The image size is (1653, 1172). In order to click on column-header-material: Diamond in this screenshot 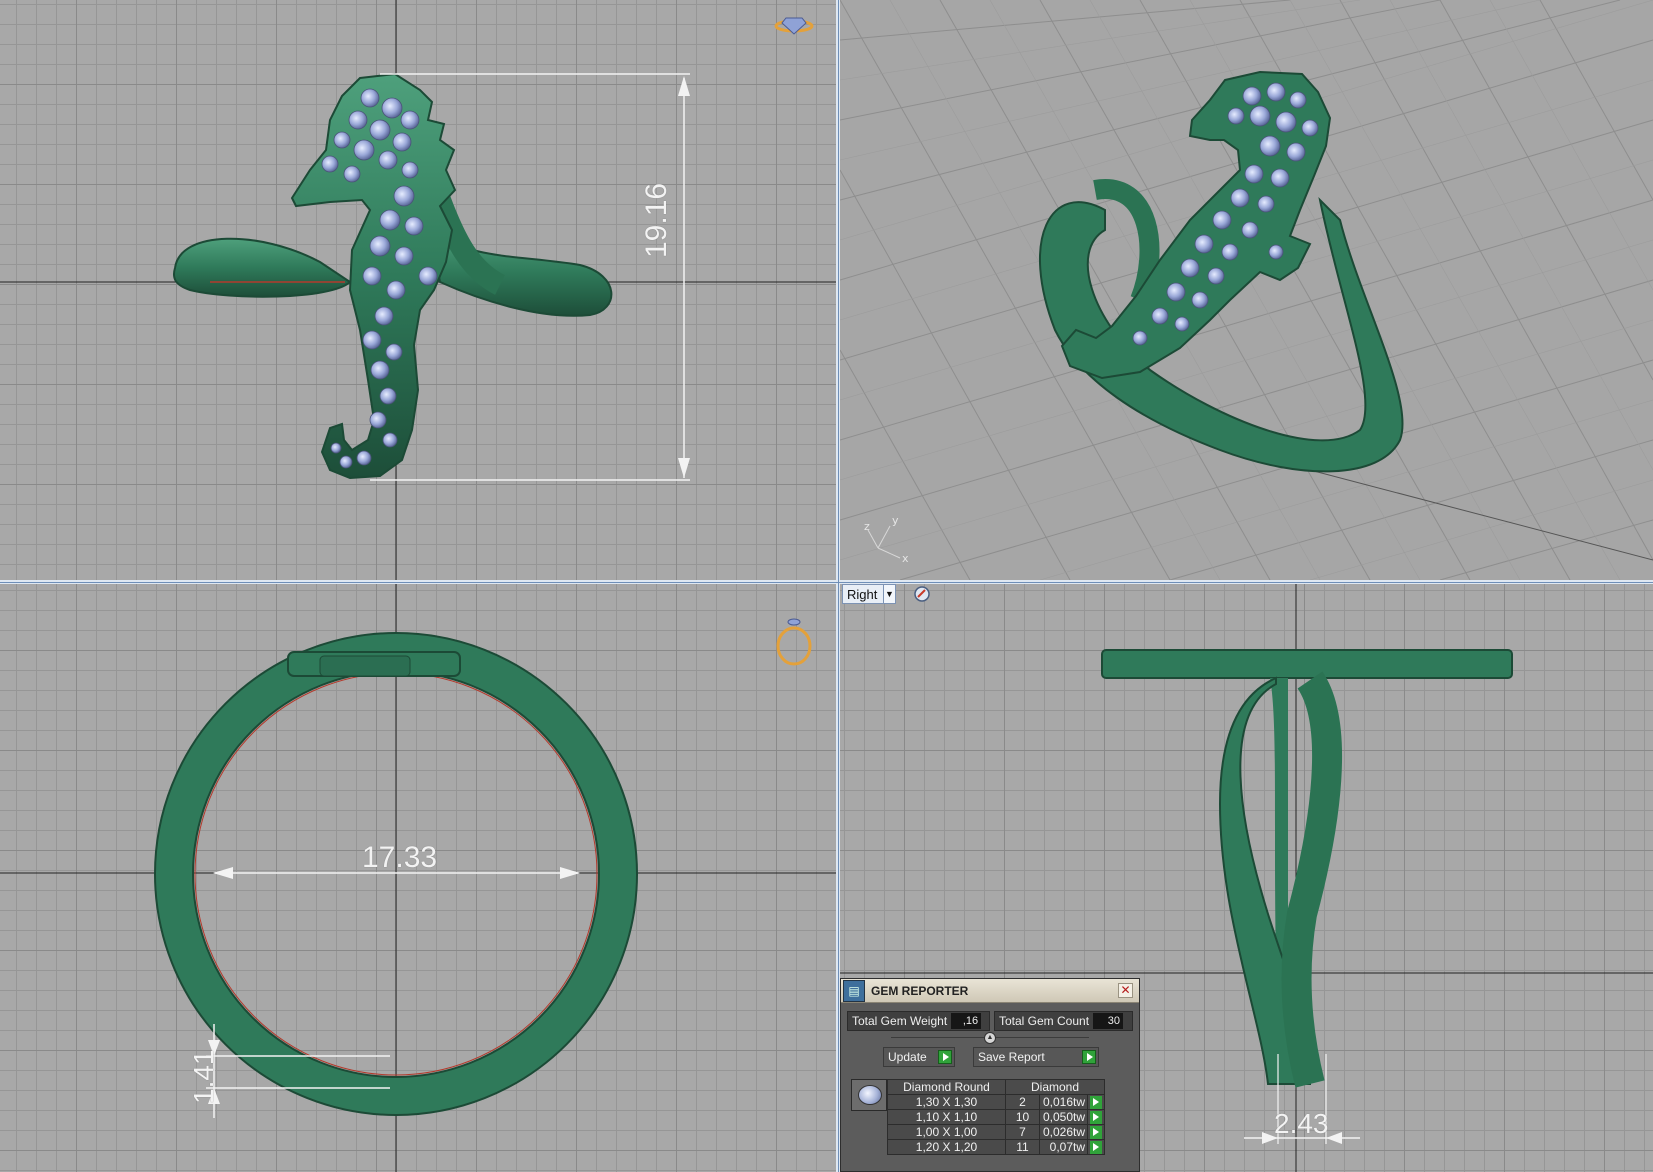, I will do `click(1055, 1087)`.